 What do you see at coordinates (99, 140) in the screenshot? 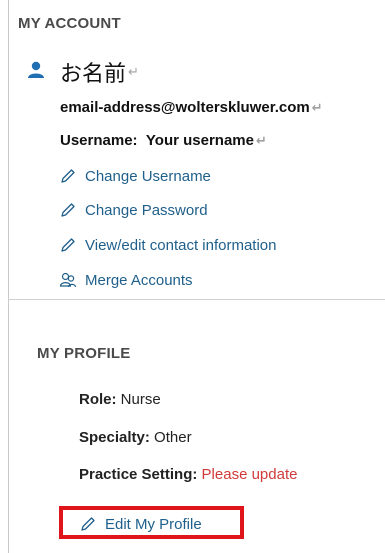
I see `username-label: Username:` at bounding box center [99, 140].